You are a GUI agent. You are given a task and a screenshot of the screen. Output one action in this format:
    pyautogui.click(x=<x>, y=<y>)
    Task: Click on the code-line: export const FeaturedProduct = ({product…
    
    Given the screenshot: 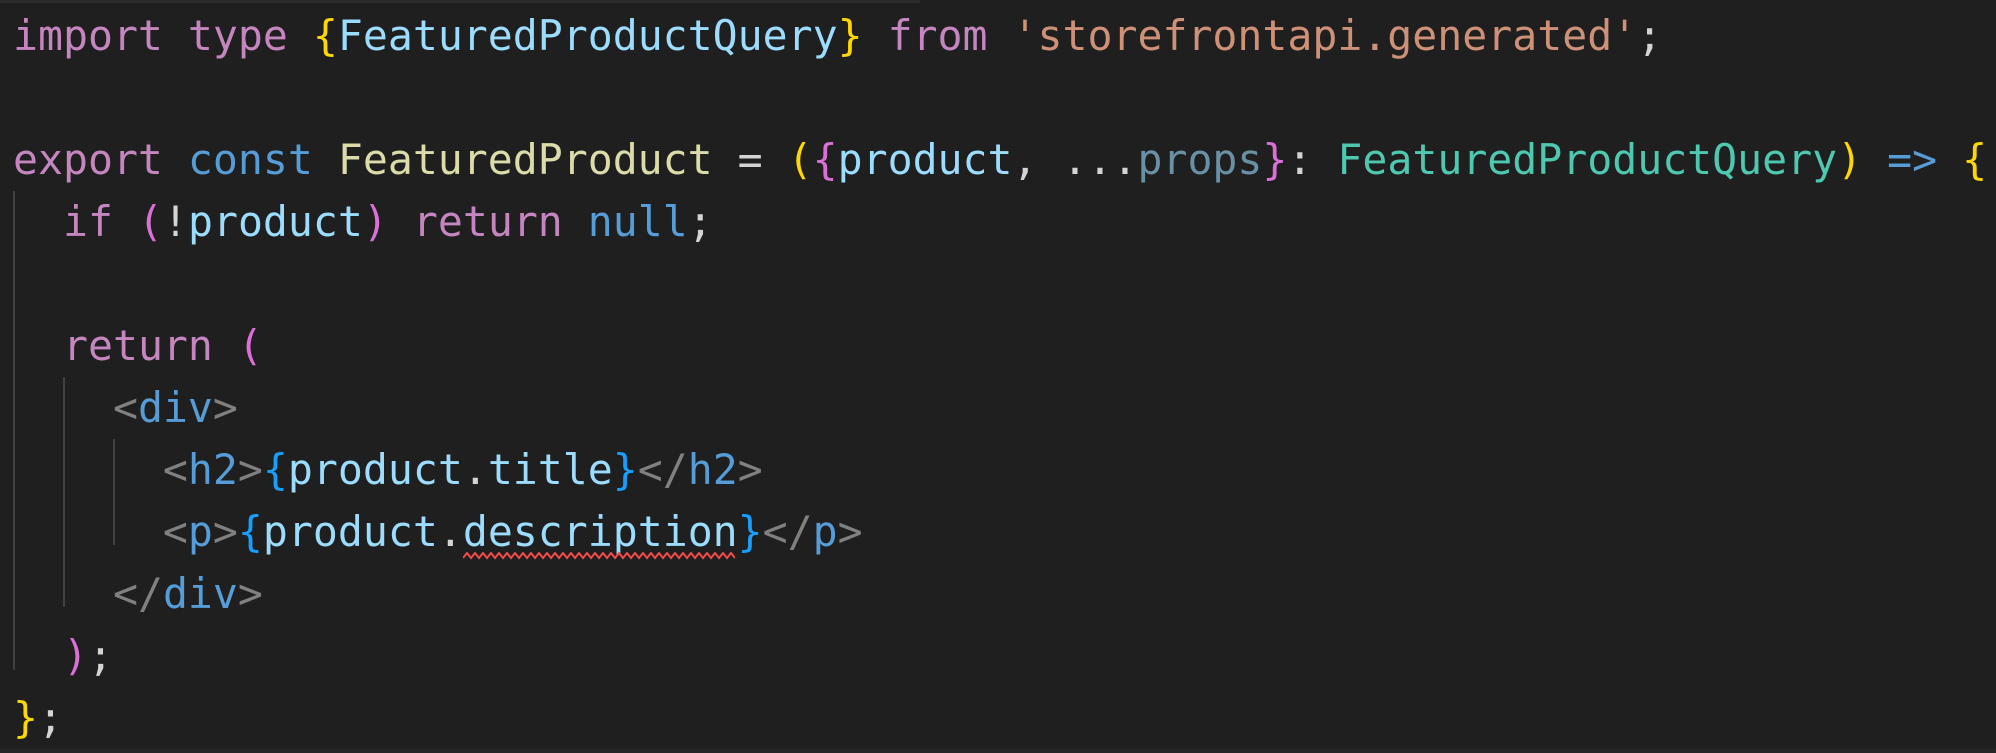 What is the action you would take?
    pyautogui.click(x=1000, y=160)
    